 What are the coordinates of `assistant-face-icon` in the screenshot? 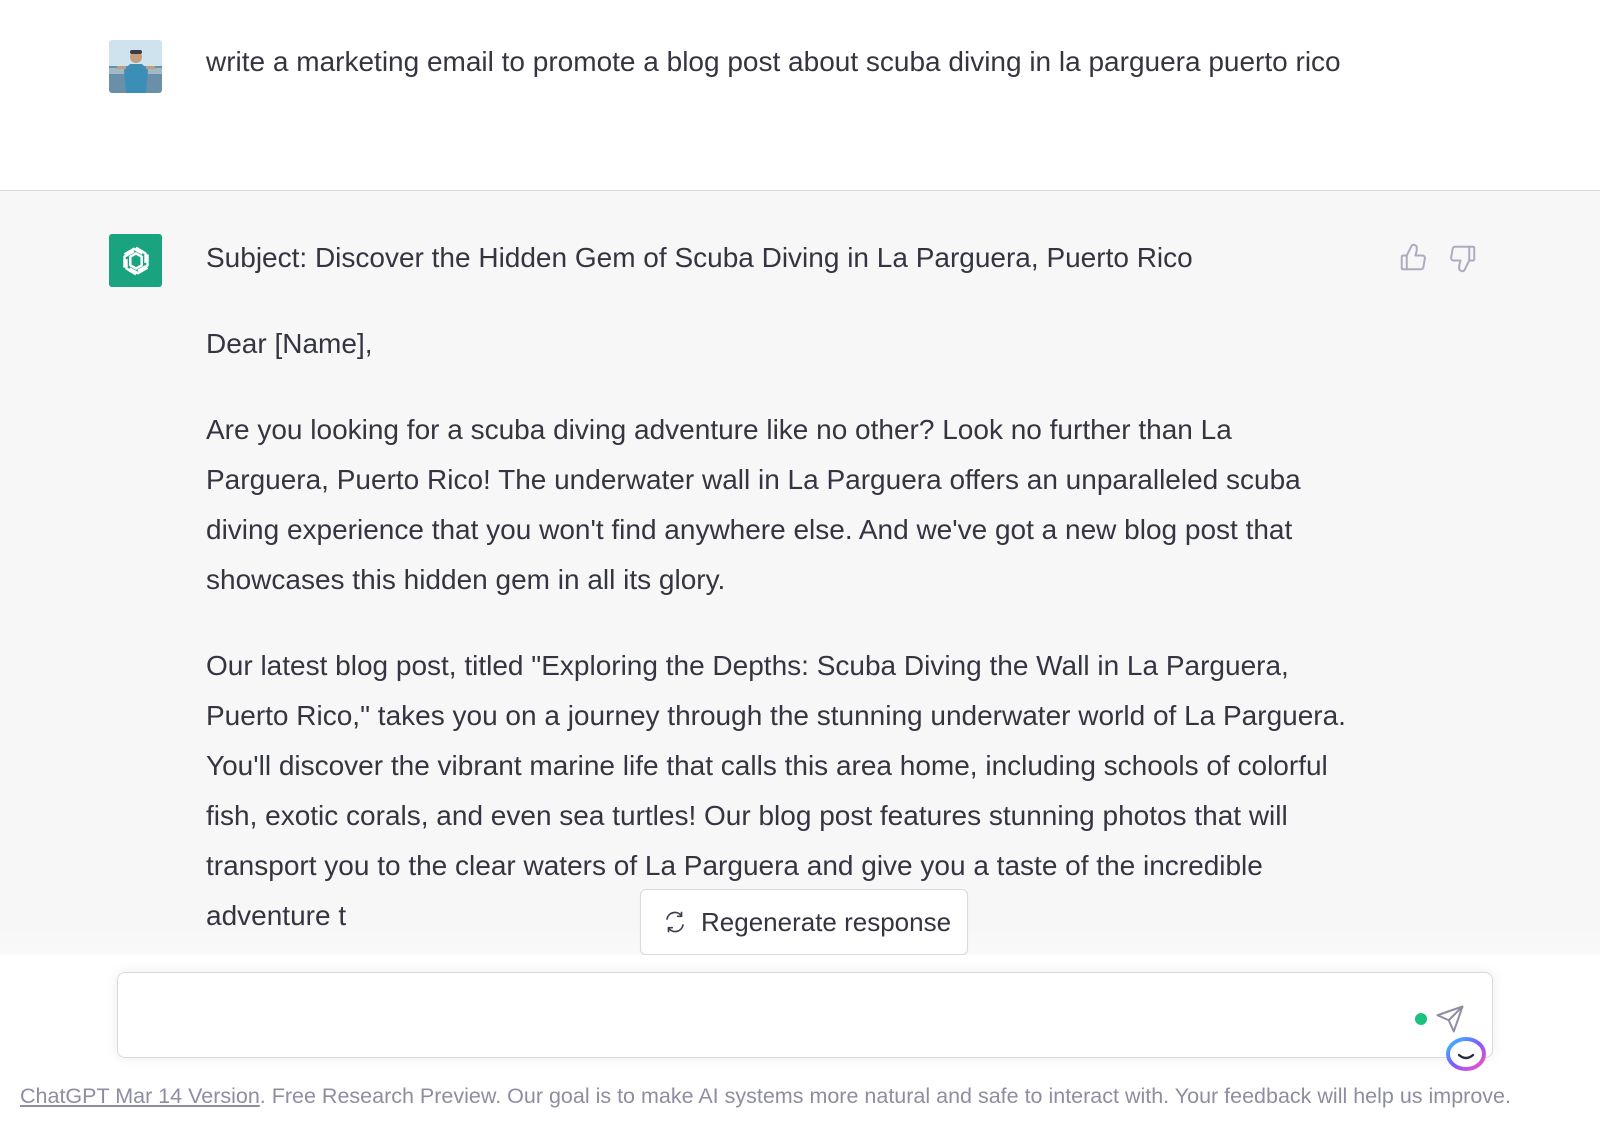 It's located at (1466, 1054).